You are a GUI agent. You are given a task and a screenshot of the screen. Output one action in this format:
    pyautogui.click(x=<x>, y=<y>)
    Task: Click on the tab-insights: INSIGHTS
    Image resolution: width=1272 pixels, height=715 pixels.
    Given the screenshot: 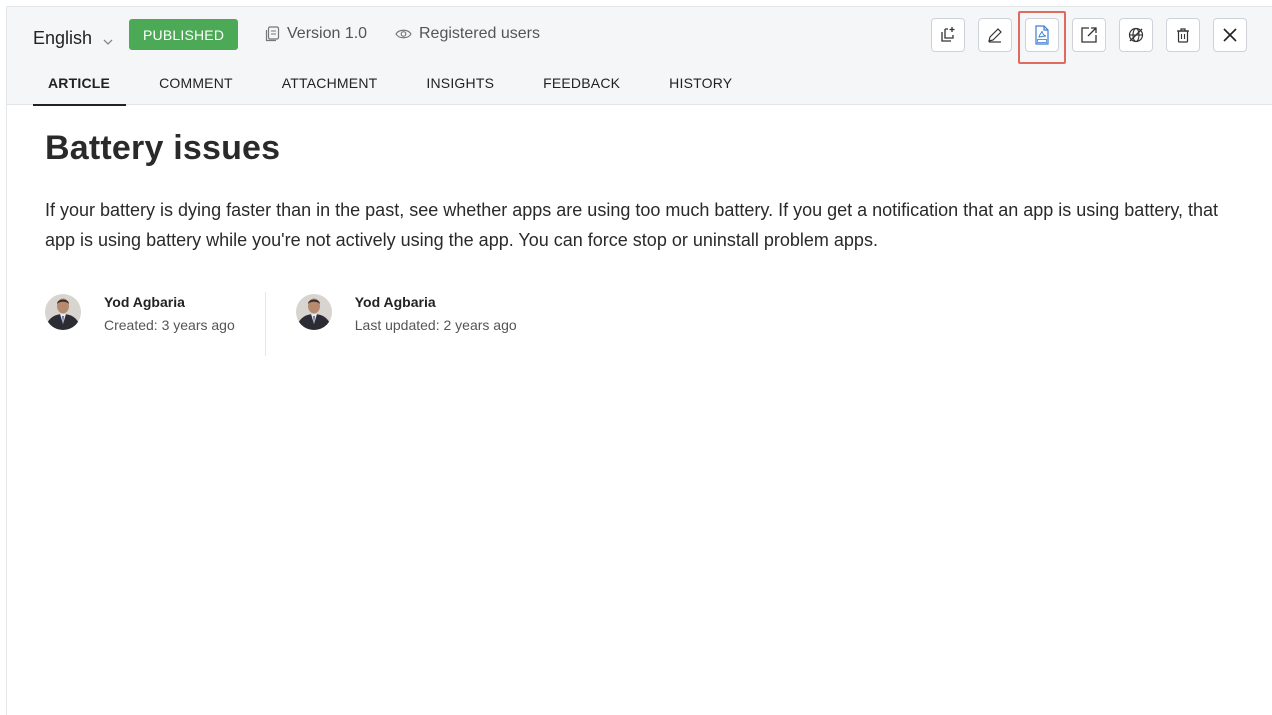 What is the action you would take?
    pyautogui.click(x=460, y=86)
    